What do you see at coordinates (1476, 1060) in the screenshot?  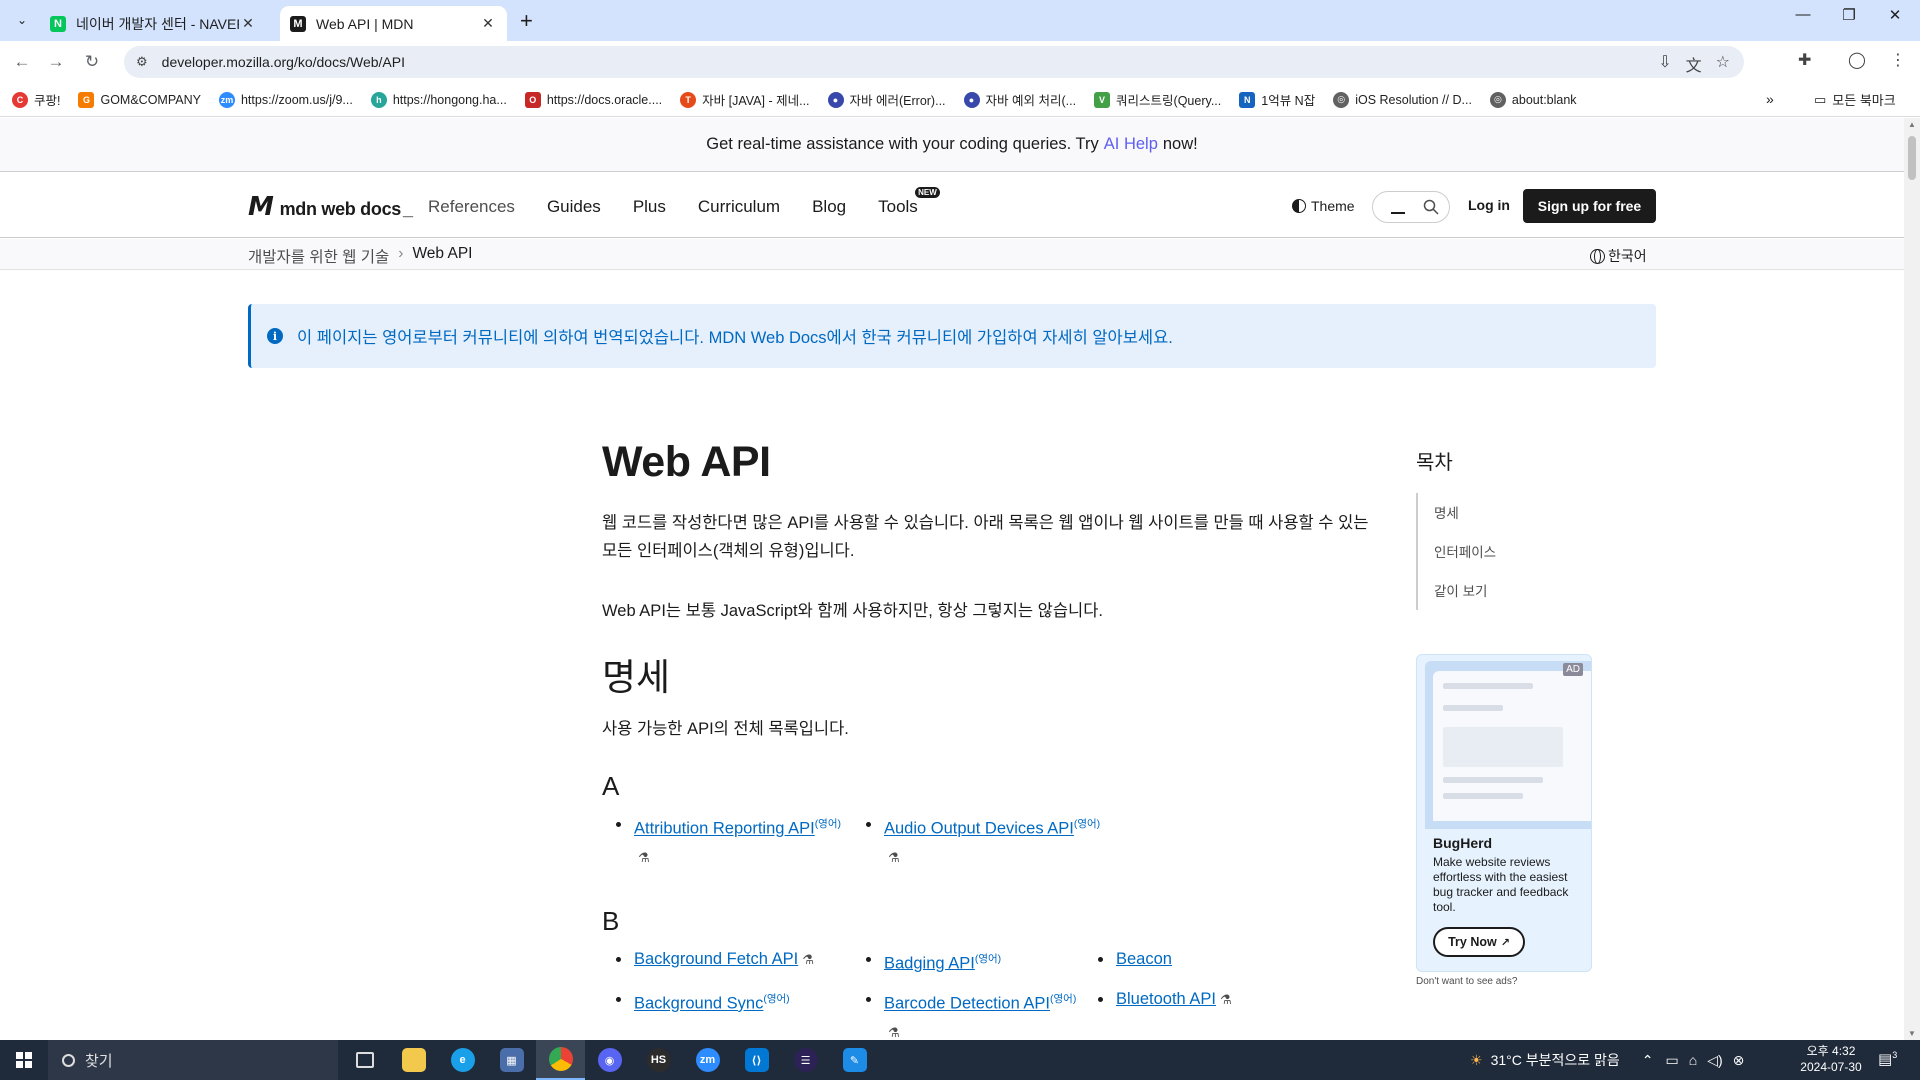 I see `weather-icon: ☀` at bounding box center [1476, 1060].